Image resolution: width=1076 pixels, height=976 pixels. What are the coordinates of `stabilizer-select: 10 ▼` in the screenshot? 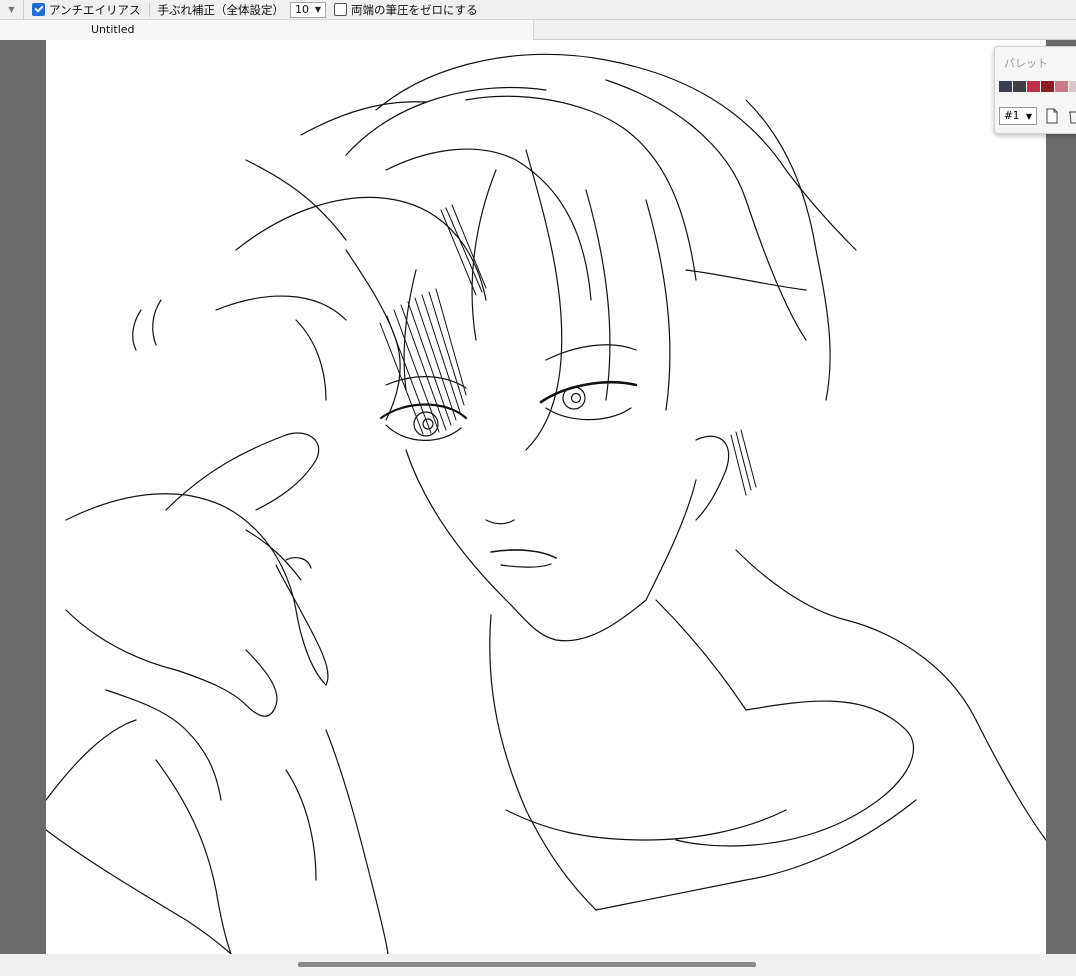 It's located at (308, 9).